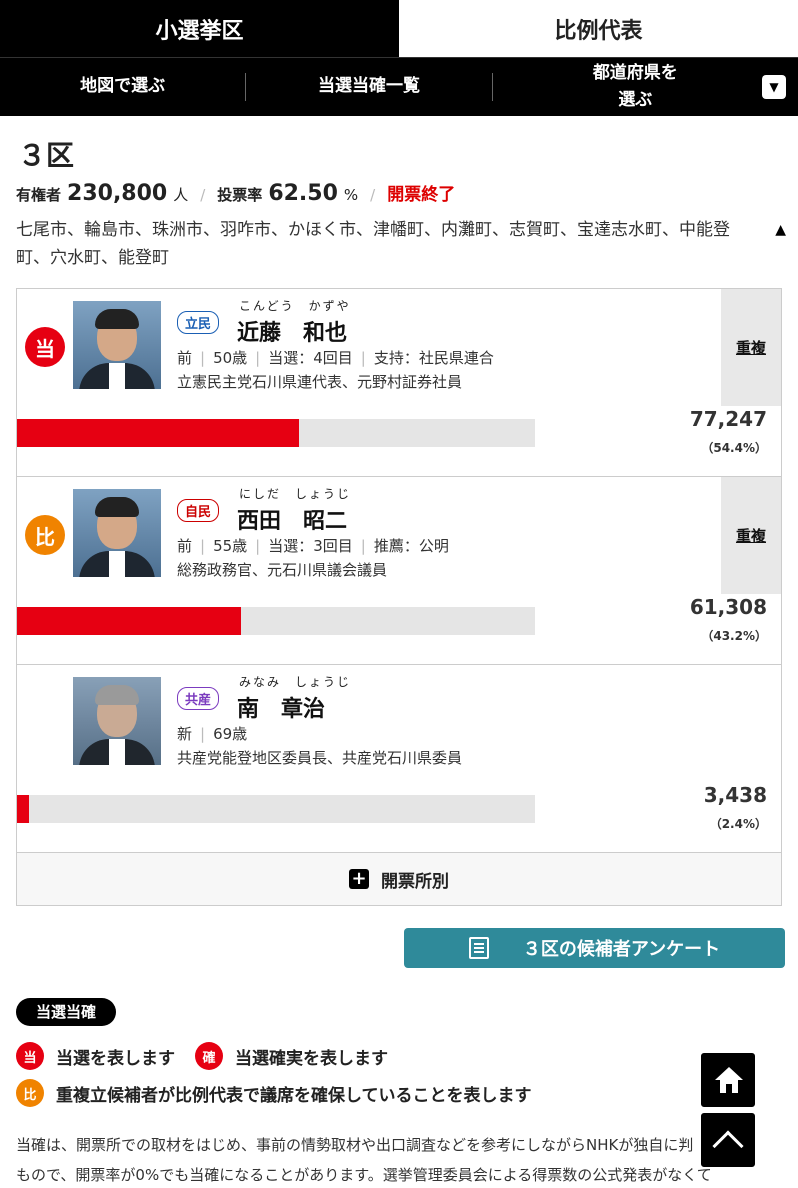 This screenshot has height=1188, width=798. Describe the element at coordinates (39, 195) in the screenshot. I see `electorate-label: 有権者` at that location.